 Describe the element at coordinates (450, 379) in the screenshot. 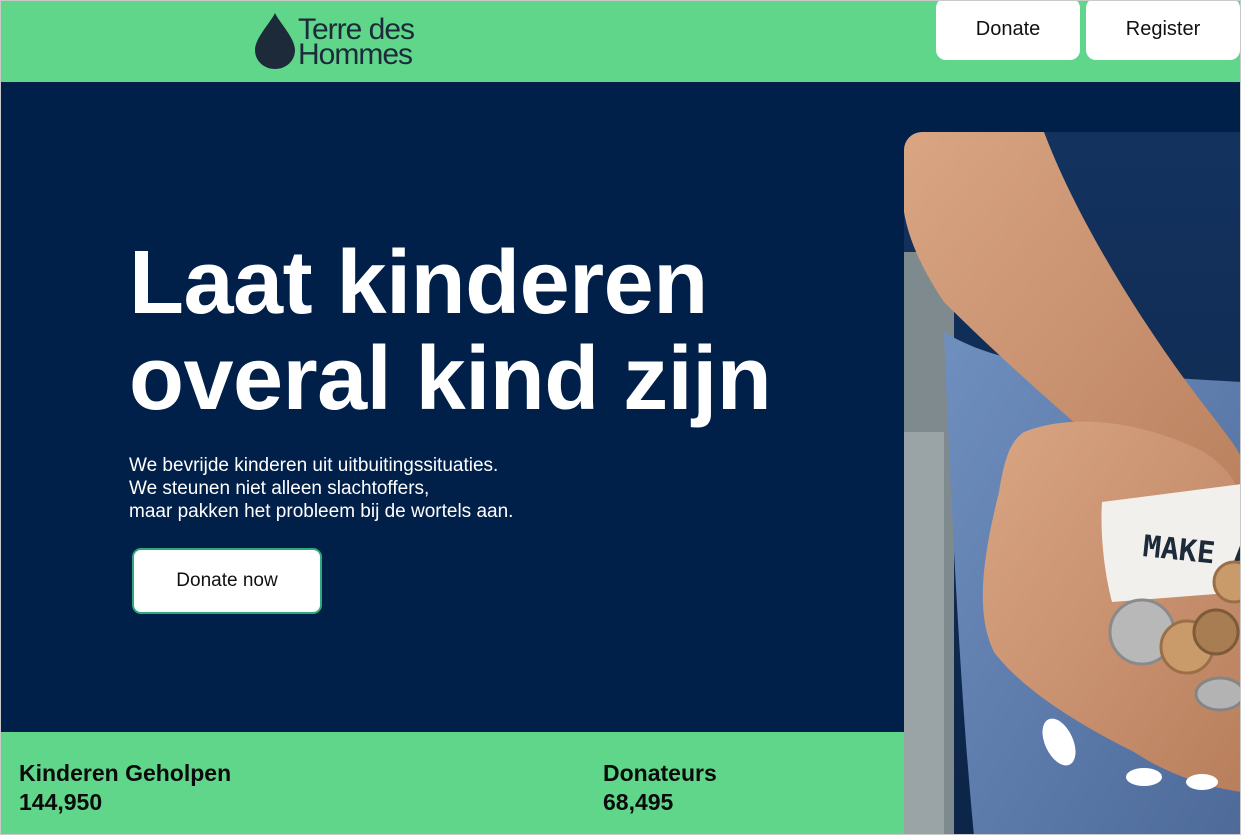

I see `hero-title-line-2: overal kind zijn` at that location.